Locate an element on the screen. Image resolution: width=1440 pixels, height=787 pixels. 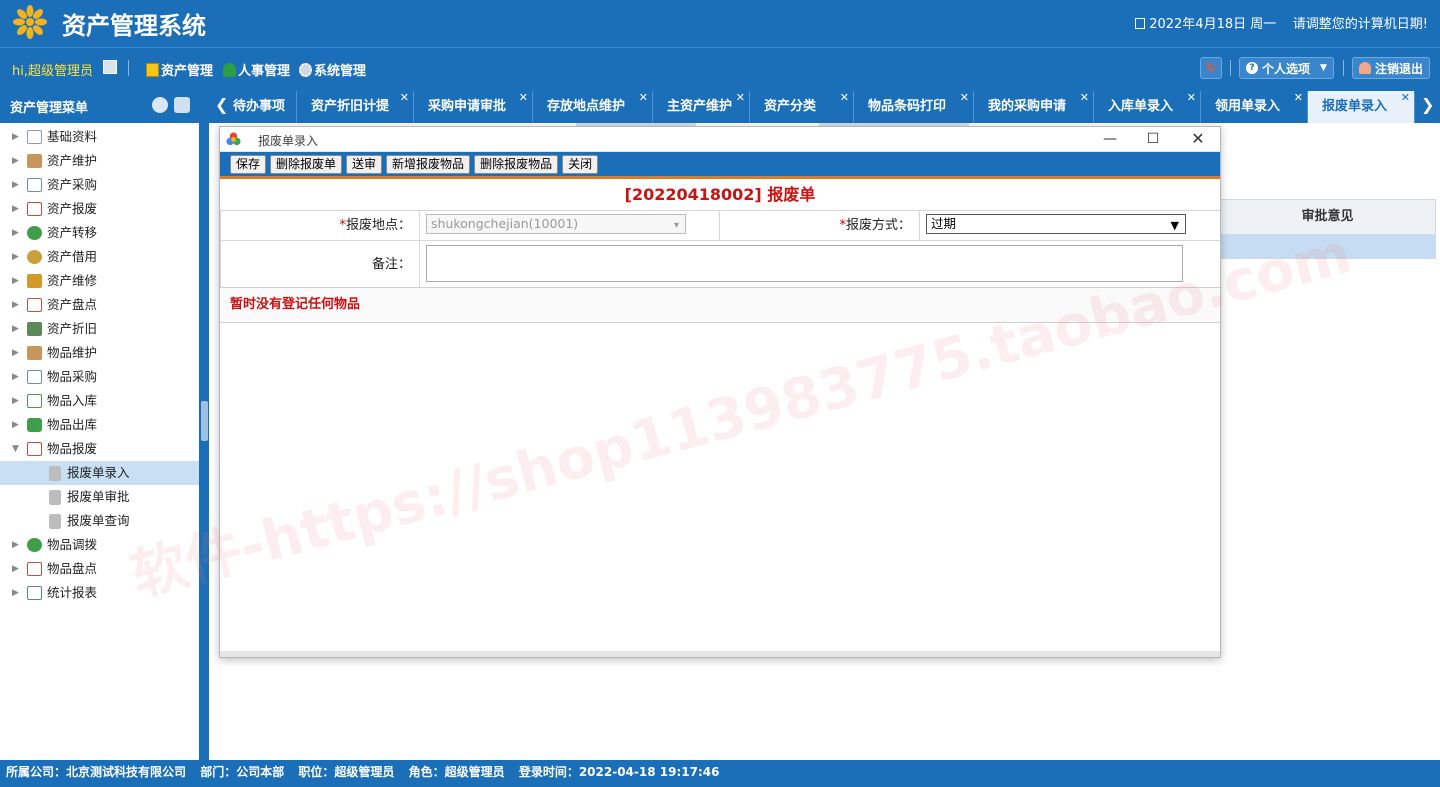
remark-textarea is located at coordinates (804, 263).